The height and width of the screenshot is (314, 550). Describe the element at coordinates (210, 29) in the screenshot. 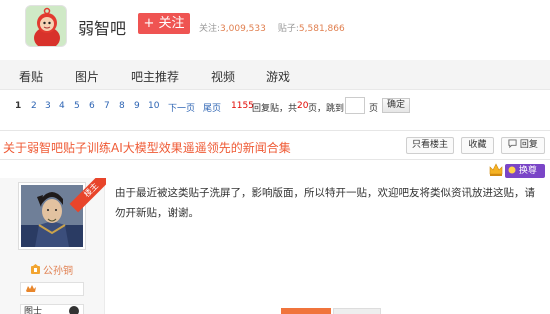

I see `follow-count-label: 关注:` at that location.